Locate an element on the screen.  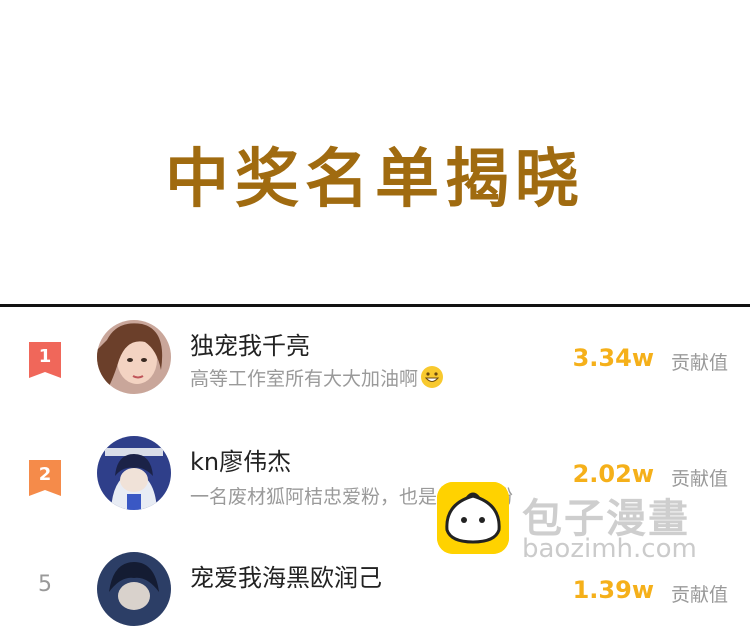
user-name: 独宠我千亮 is located at coordinates (250, 346).